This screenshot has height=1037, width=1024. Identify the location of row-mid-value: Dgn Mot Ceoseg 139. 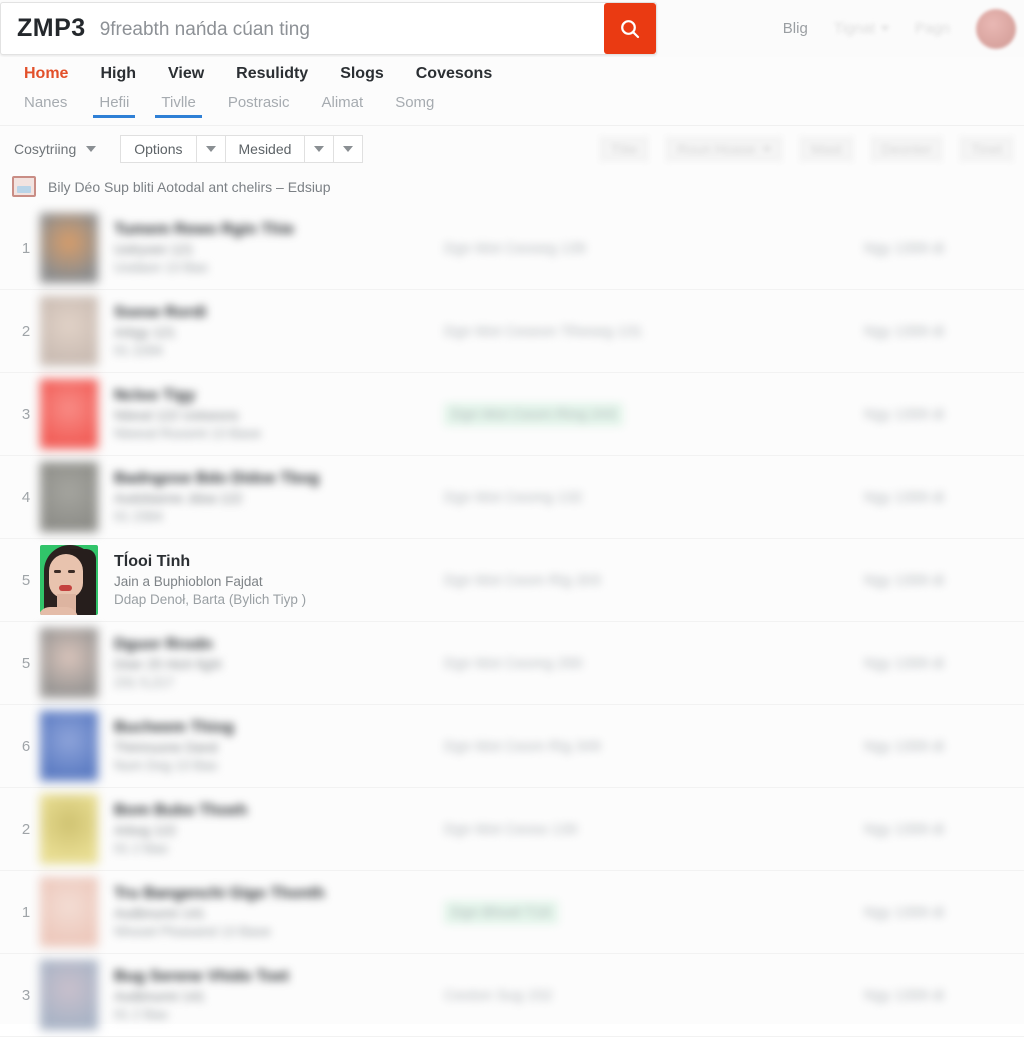
(515, 248).